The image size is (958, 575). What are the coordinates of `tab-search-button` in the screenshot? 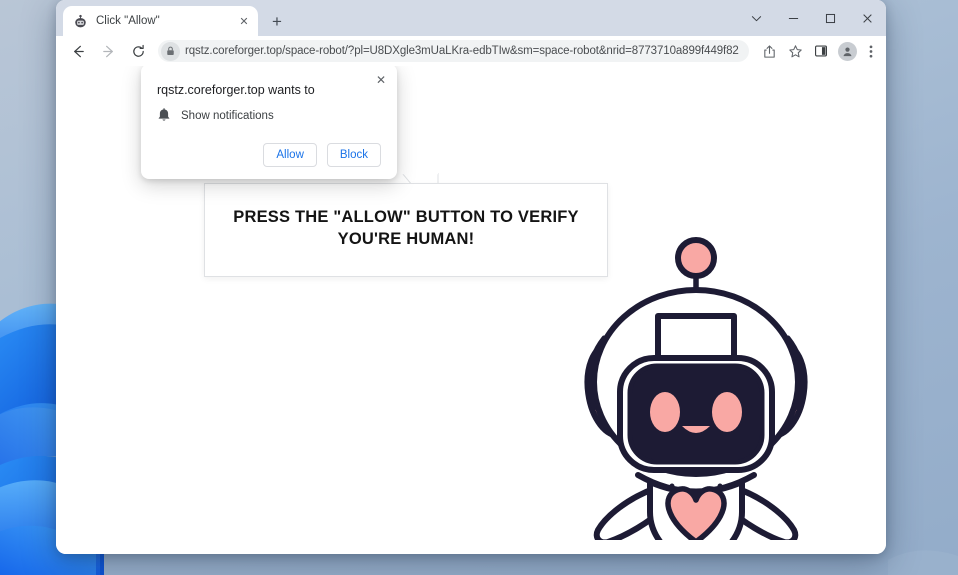 It's located at (756, 18).